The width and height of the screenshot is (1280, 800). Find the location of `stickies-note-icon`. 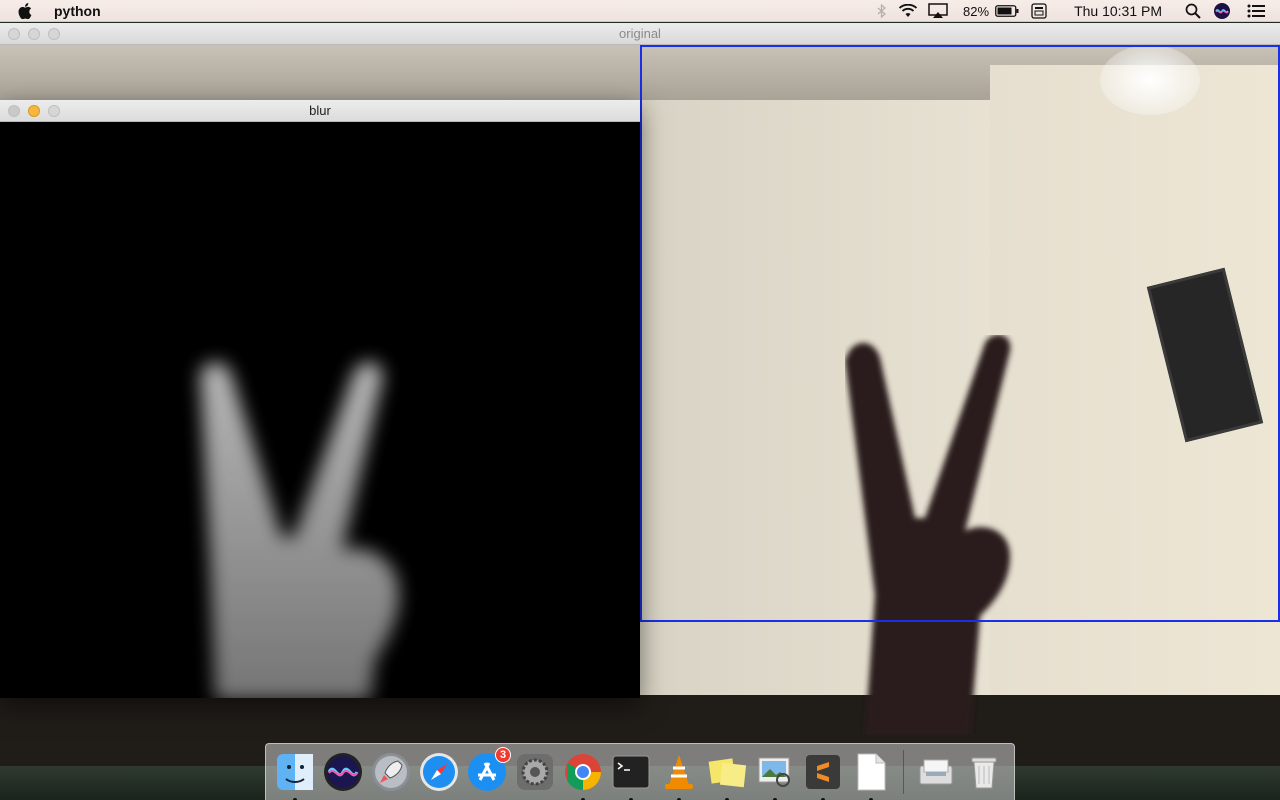

stickies-note-icon is located at coordinates (727, 773).